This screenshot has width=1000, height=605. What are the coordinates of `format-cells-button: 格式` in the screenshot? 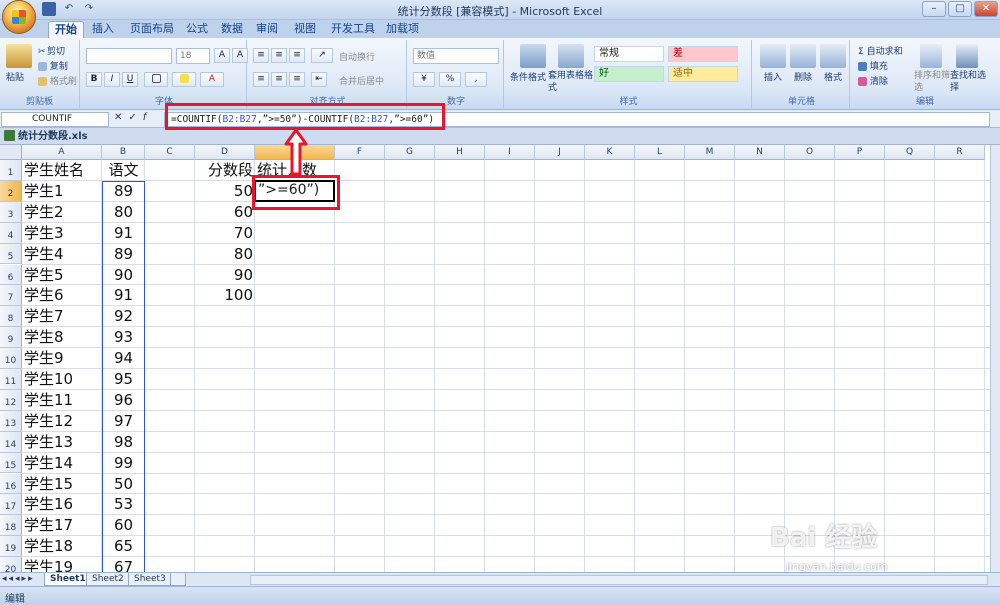 It's located at (833, 76).